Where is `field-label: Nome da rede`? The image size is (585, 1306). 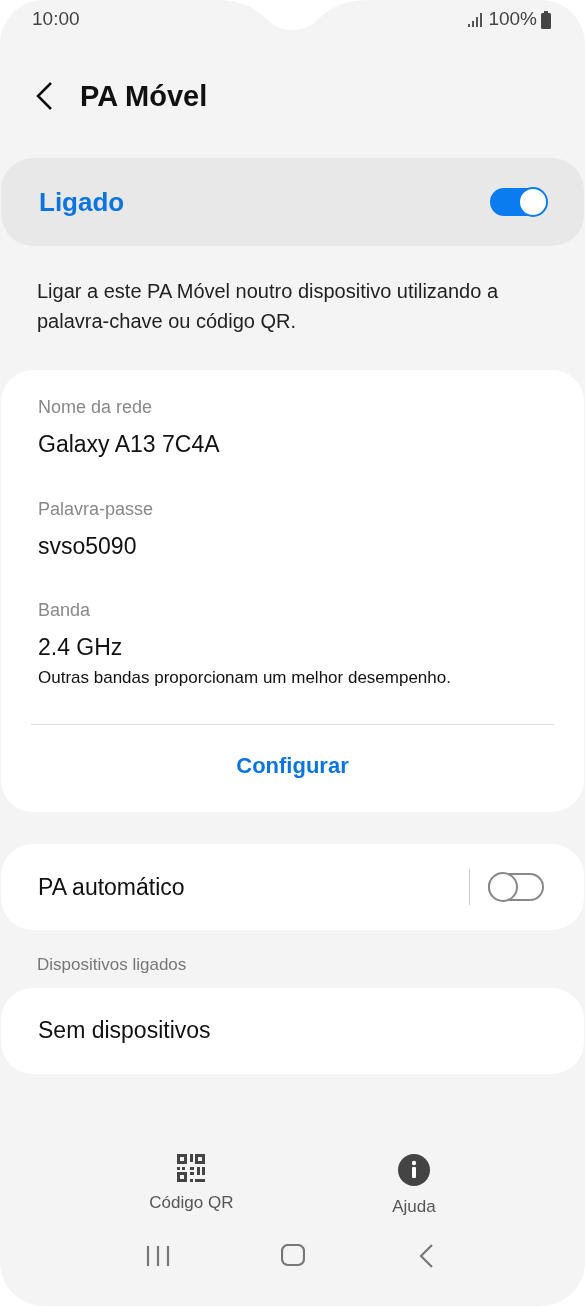 field-label: Nome da rede is located at coordinates (95, 407).